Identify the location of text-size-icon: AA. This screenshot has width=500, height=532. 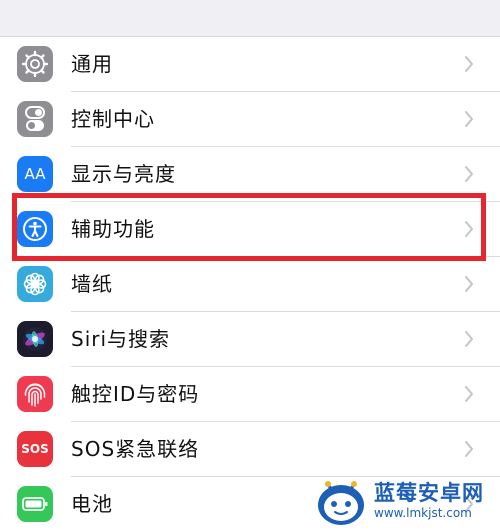
(35, 174).